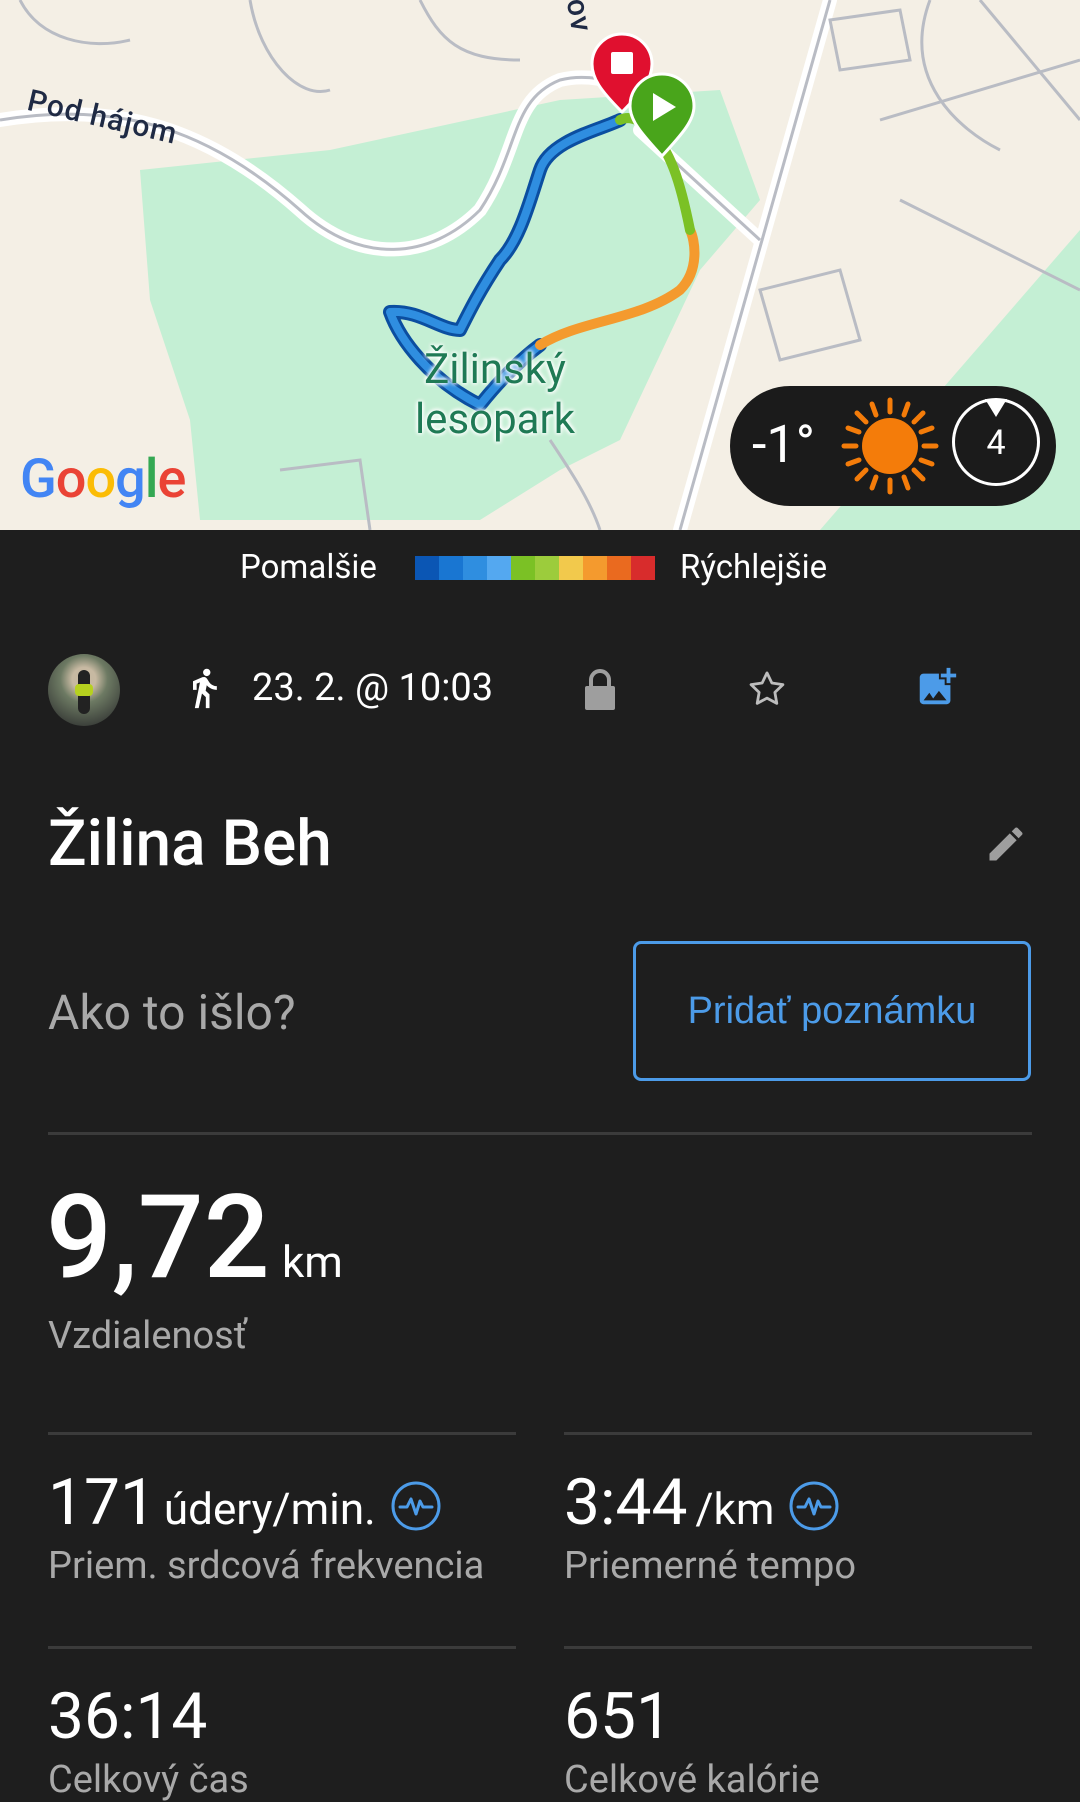 The height and width of the screenshot is (1802, 1080). I want to click on pace-legend: Pomalšie Rýchlejšie, so click(540, 570).